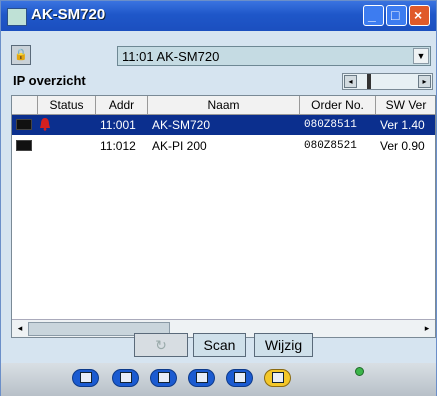 The image size is (437, 396). Describe the element at coordinates (181, 125) in the screenshot. I see `cell-naam: AK-SM720` at that location.